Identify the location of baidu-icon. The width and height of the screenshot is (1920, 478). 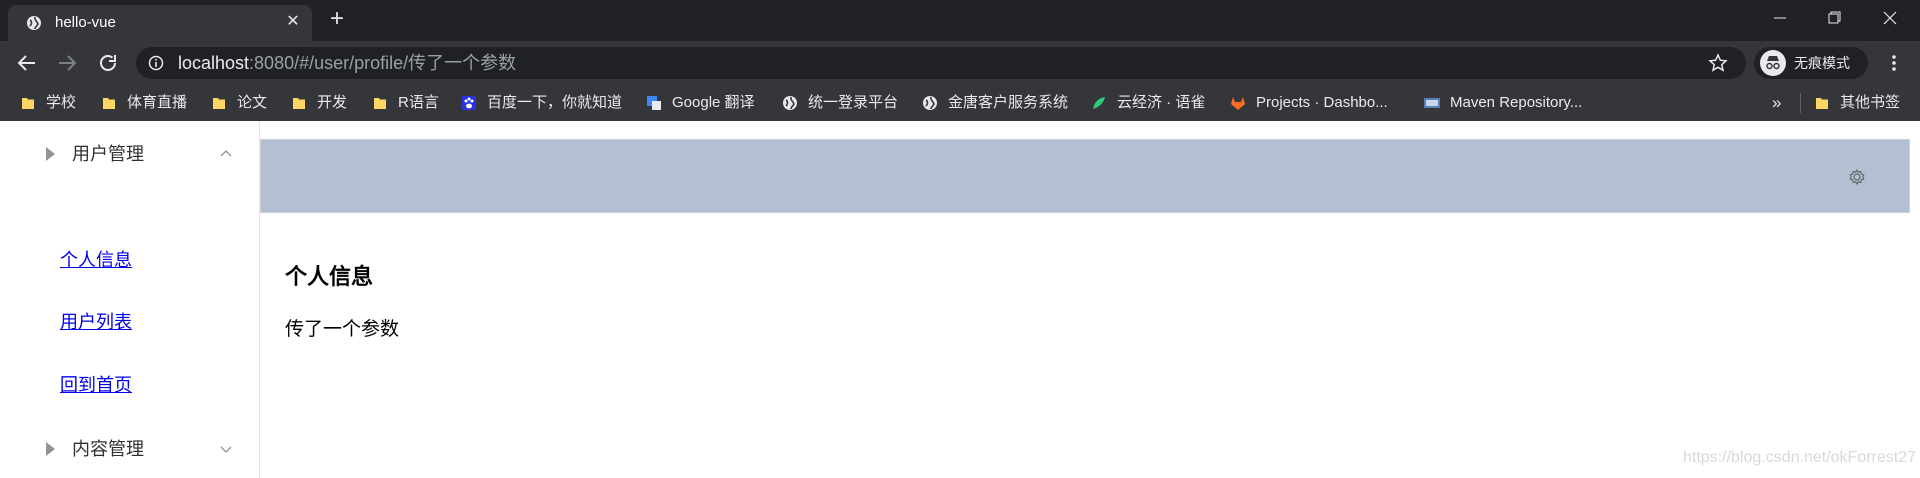
(469, 103).